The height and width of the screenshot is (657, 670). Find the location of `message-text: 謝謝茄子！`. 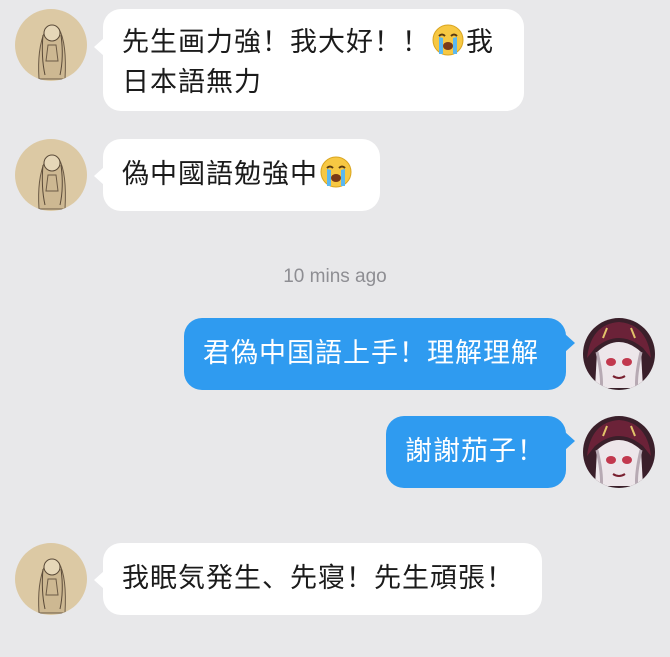

message-text: 謝謝茄子！ is located at coordinates (475, 451).